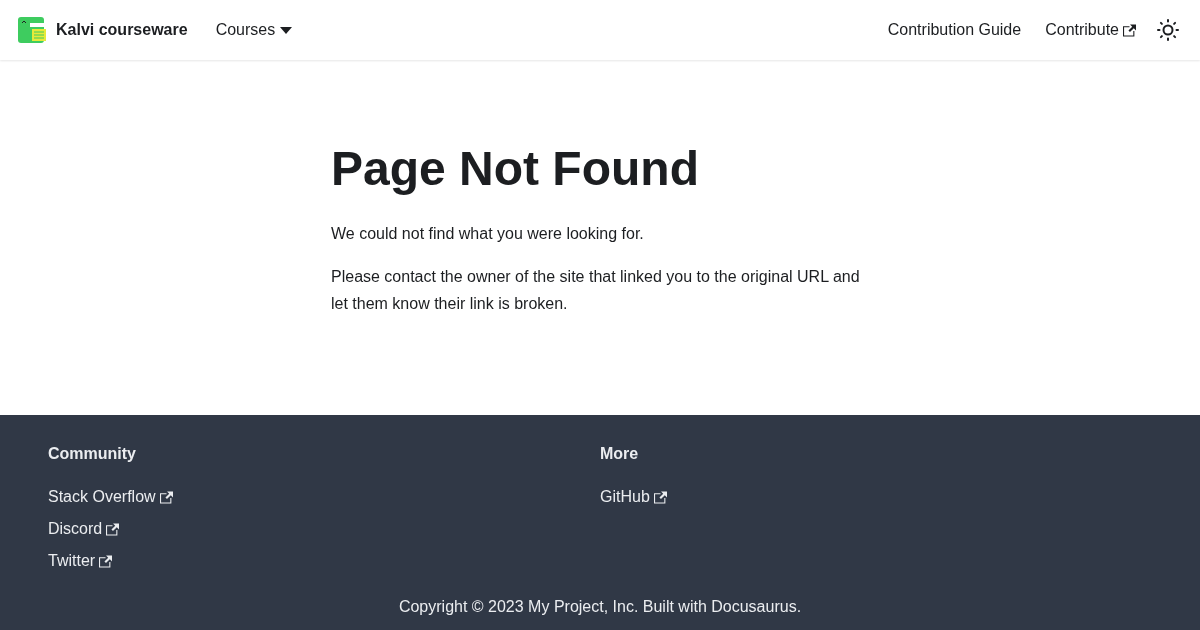  I want to click on copyright-text: Copyright © 2023 My Project, Inc. Built with Docusaurus., so click(600, 606).